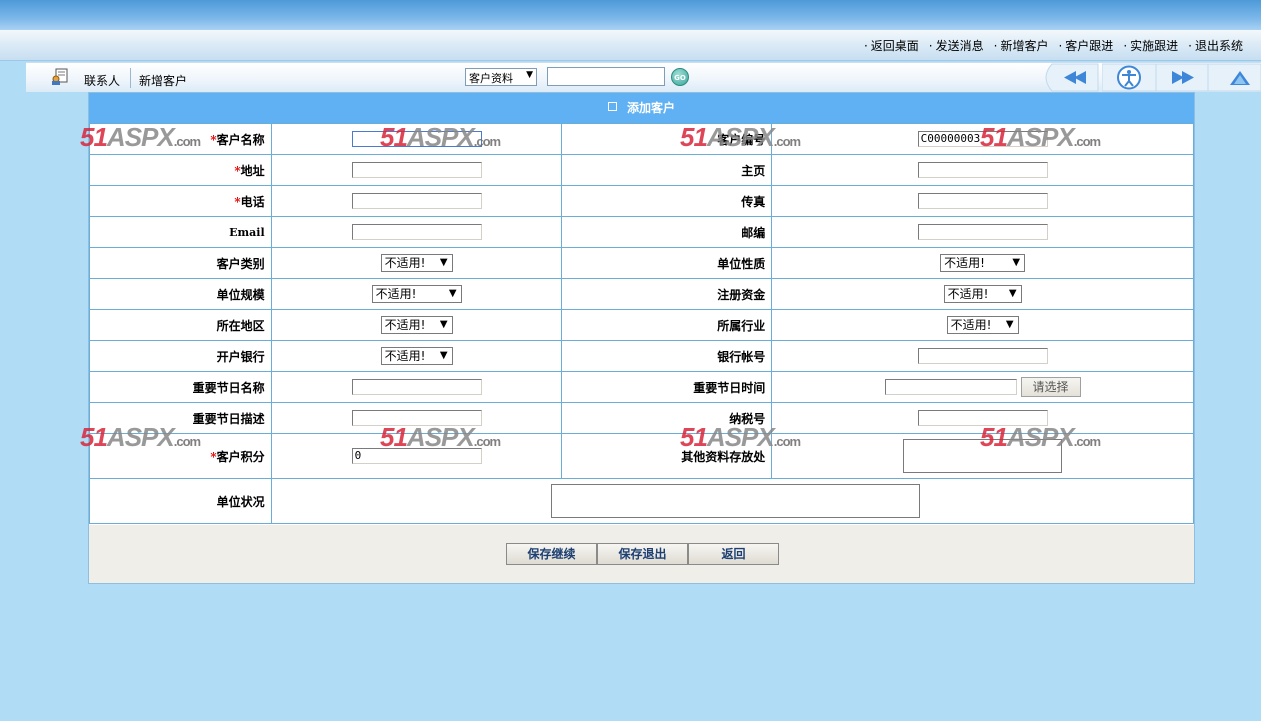  What do you see at coordinates (180, 325) in the screenshot?
I see `region-label: 所在地区` at bounding box center [180, 325].